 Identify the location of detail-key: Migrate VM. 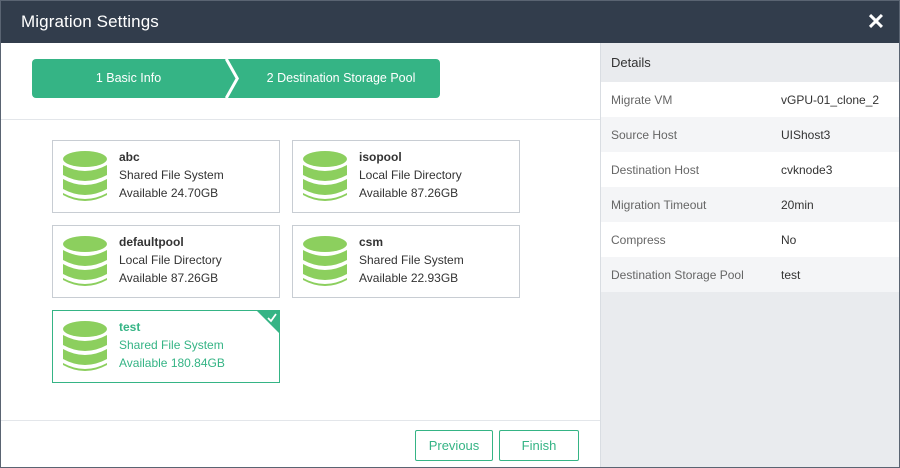
(642, 99).